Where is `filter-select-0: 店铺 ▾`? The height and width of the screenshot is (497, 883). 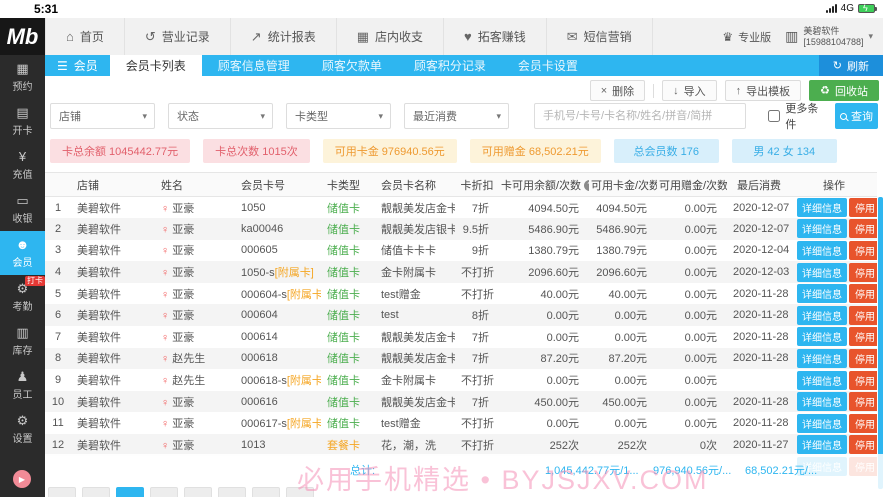 filter-select-0: 店铺 ▾ is located at coordinates (102, 116).